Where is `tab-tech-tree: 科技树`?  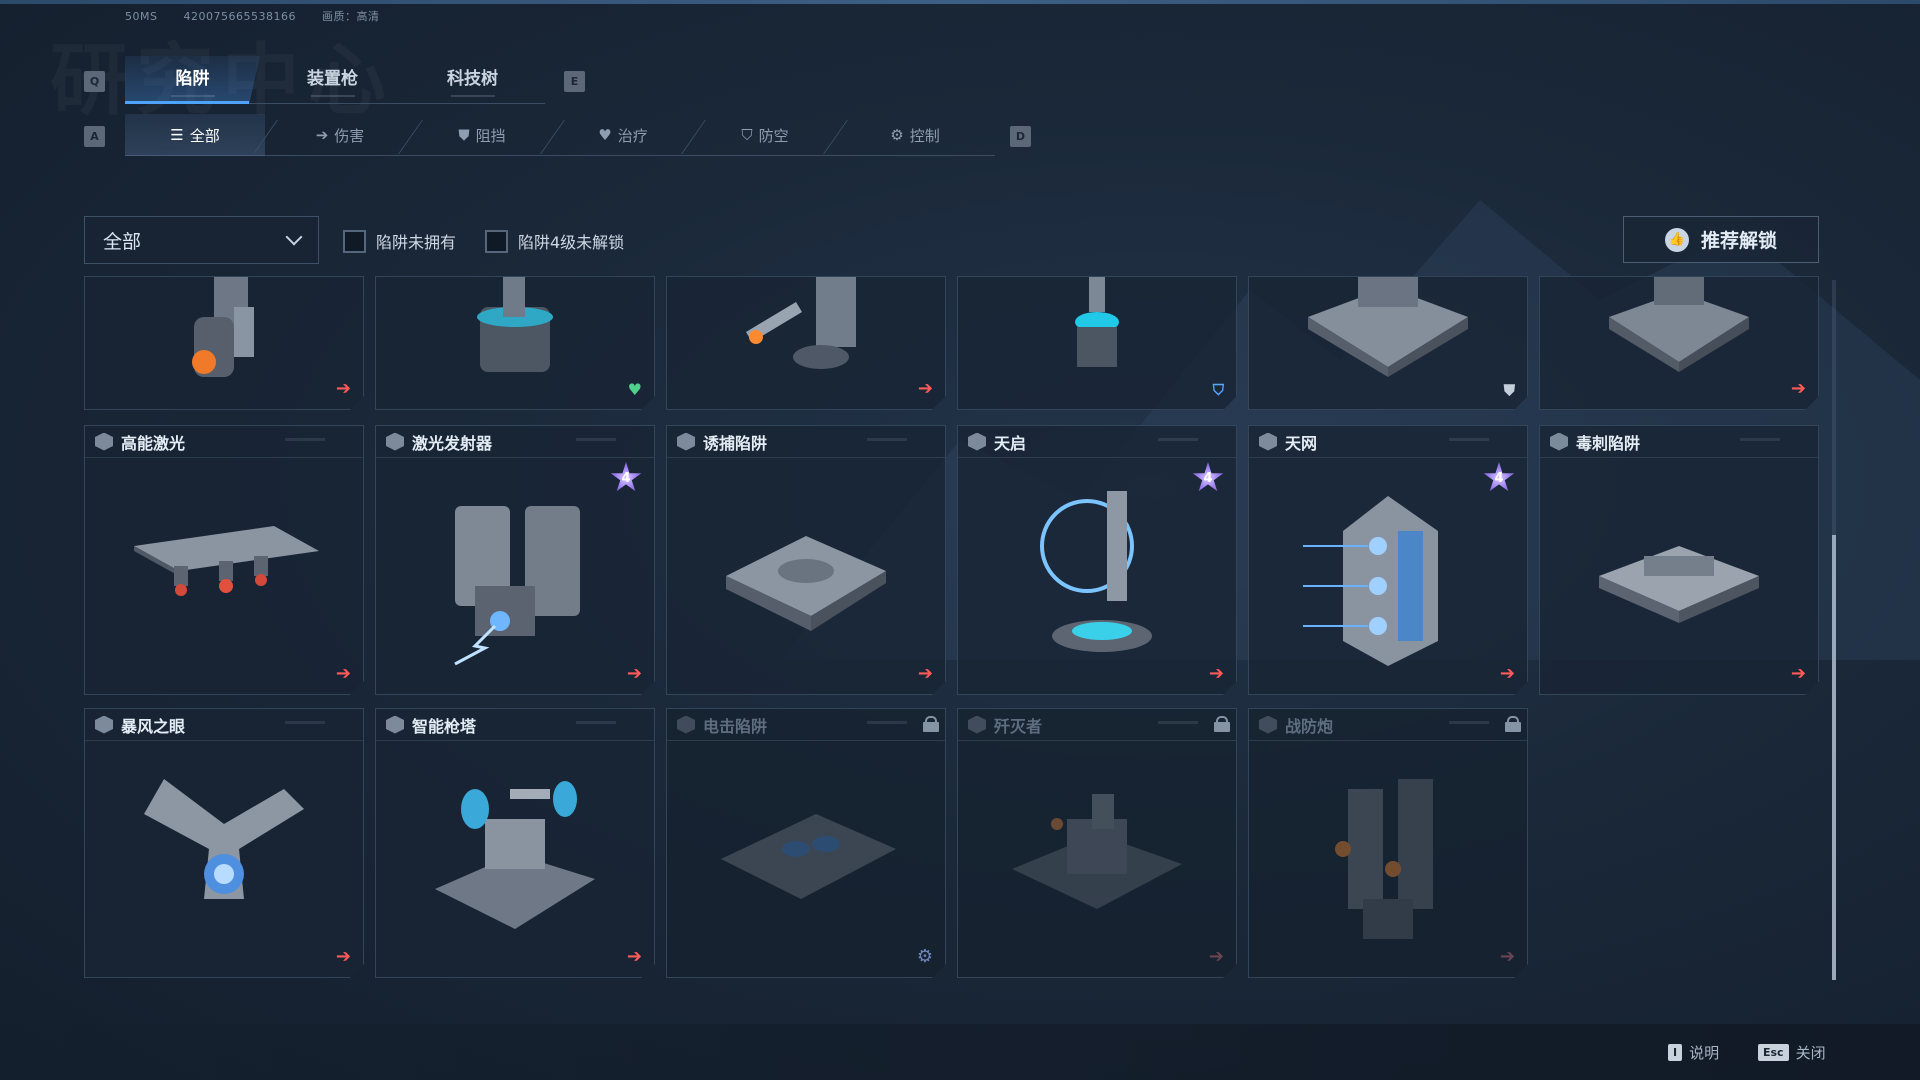
tab-tech-tree: 科技树 is located at coordinates (472, 80).